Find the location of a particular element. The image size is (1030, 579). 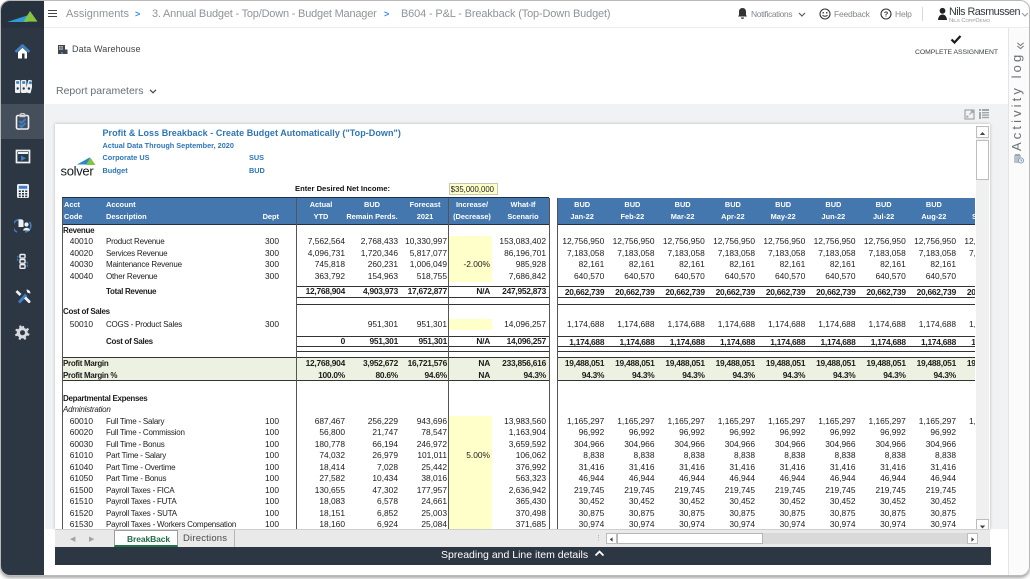

svg-text: solver is located at coordinates (78, 171).